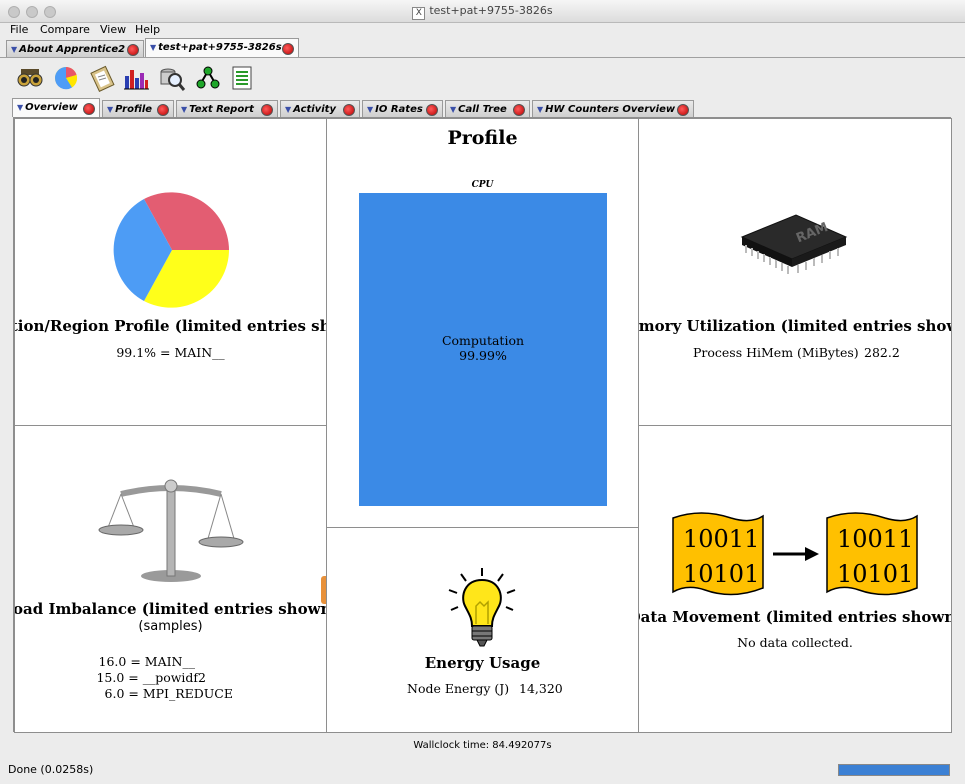  What do you see at coordinates (875, 557) in the screenshot?
I see `binary-destination: 10011 10101` at bounding box center [875, 557].